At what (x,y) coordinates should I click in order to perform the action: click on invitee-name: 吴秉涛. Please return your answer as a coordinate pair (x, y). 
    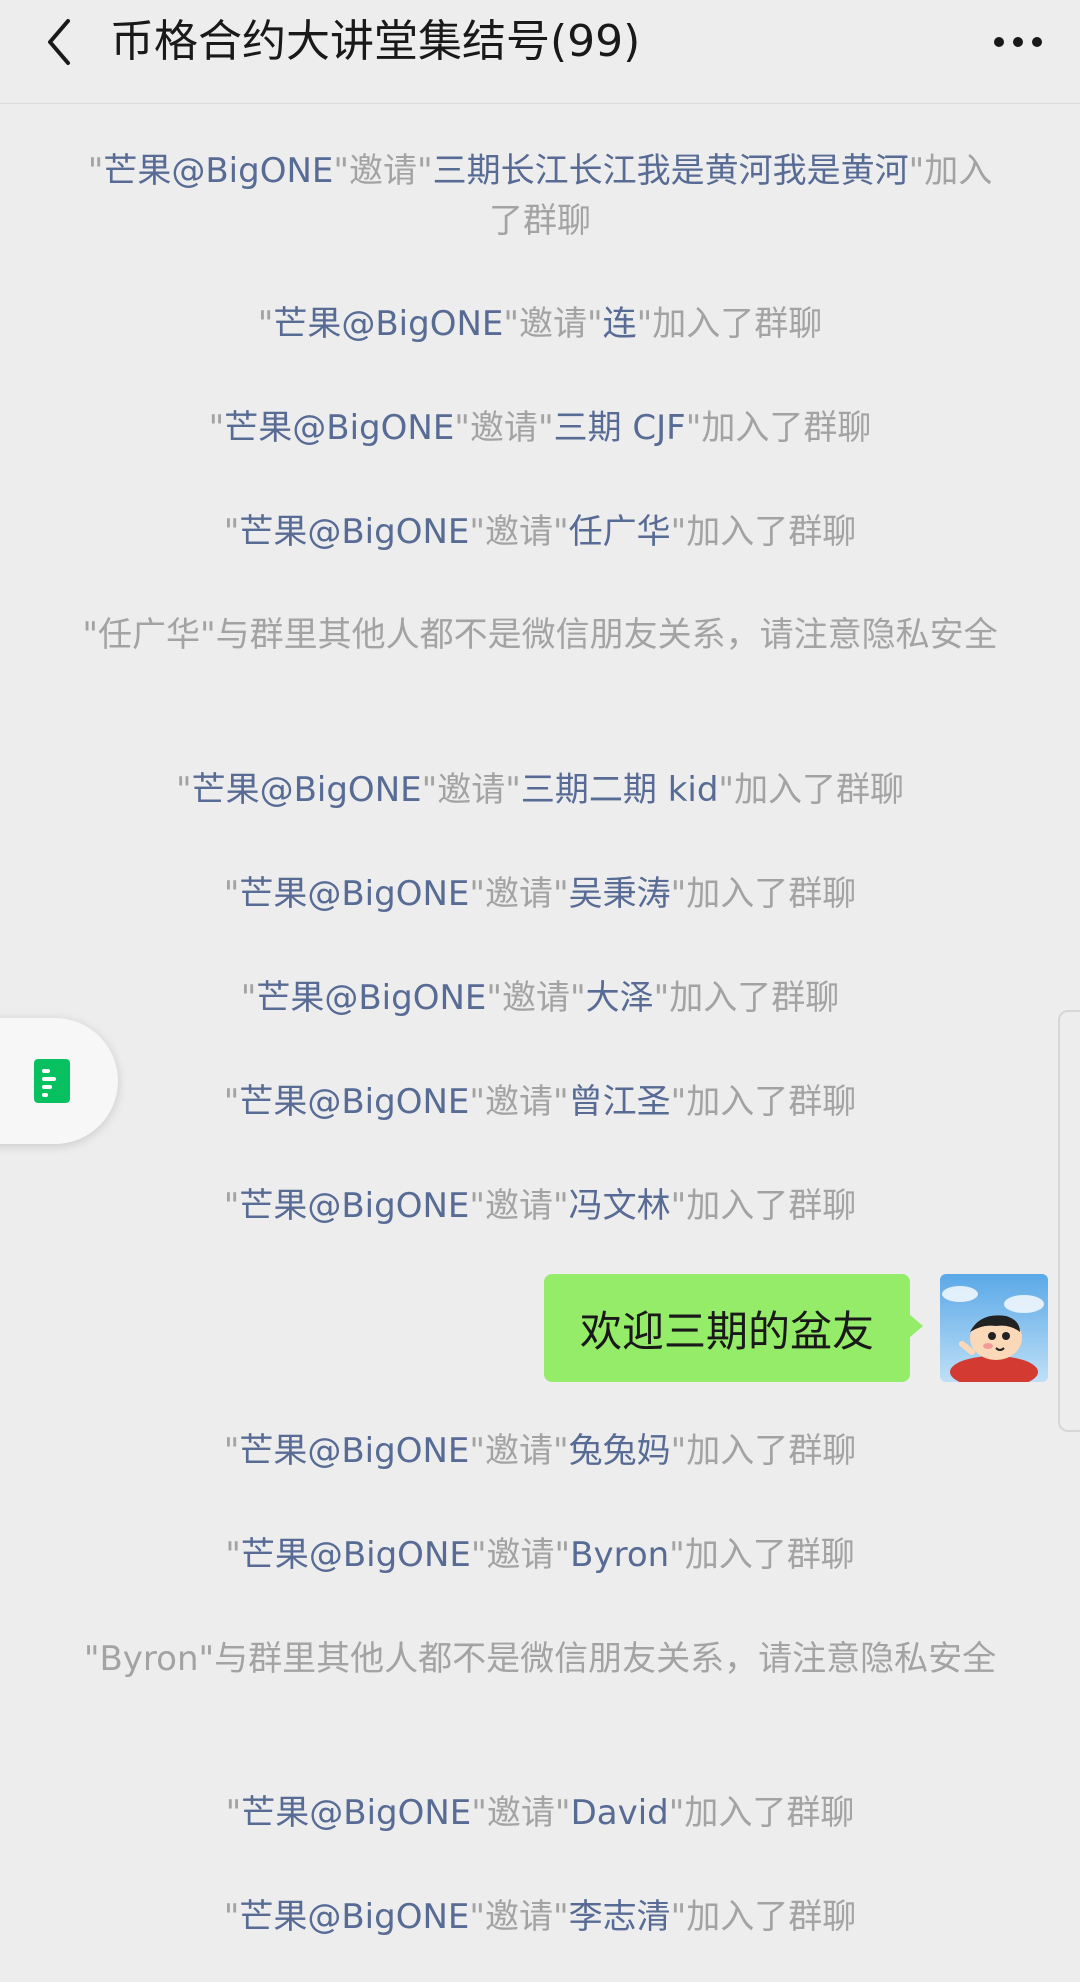
    Looking at the image, I should click on (620, 894).